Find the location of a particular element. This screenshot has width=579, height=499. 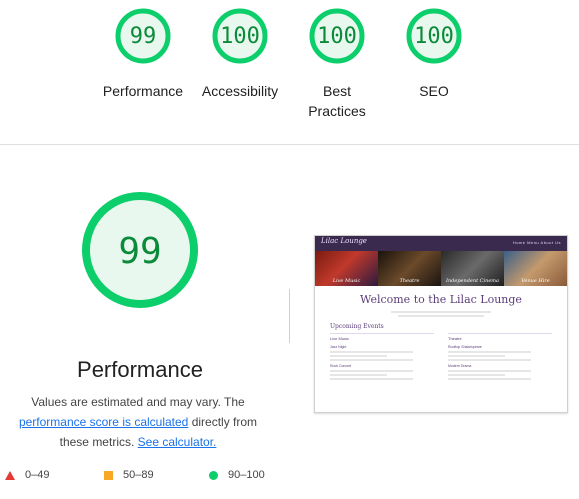

thumb-event: Modern Drama is located at coordinates (460, 366).